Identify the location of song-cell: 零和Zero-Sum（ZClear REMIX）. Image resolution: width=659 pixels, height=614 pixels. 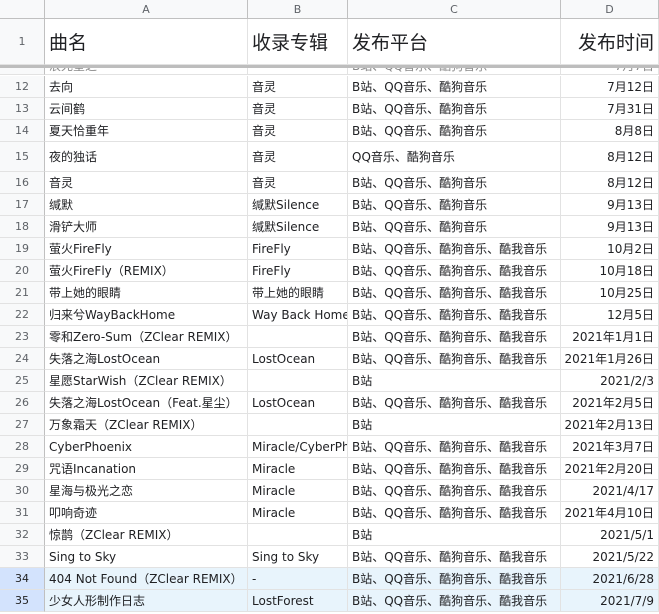
(146, 337).